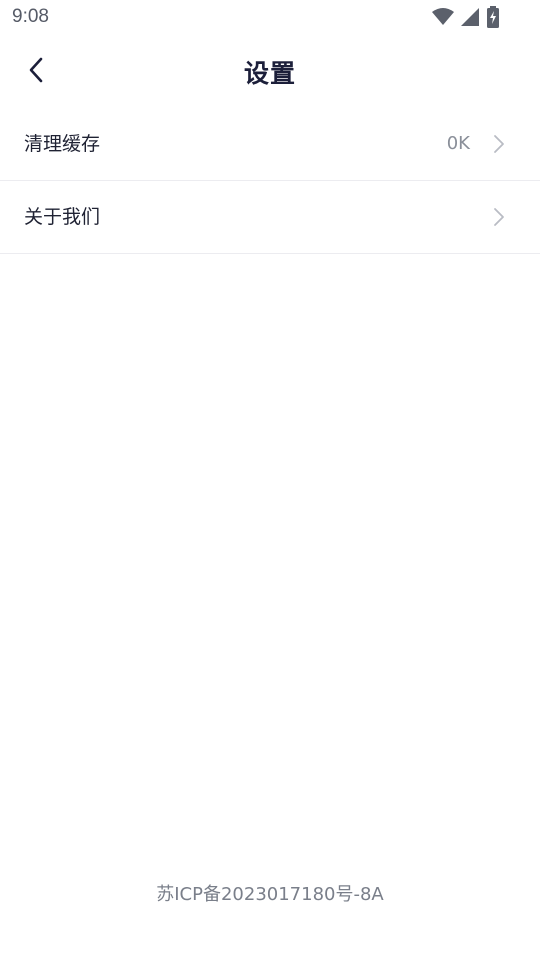  Describe the element at coordinates (62, 217) in the screenshot. I see `settings-item-label: 关于我们` at that location.